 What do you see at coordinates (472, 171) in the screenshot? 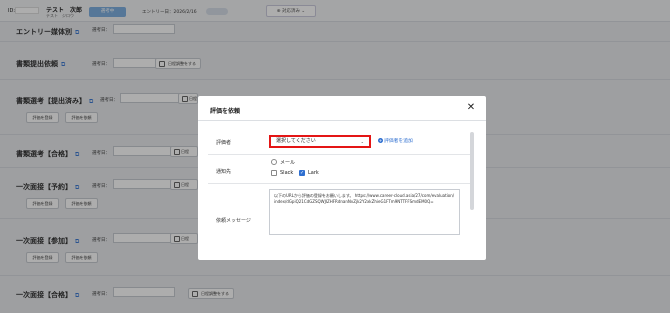
I see `modal-scrollbar` at bounding box center [472, 171].